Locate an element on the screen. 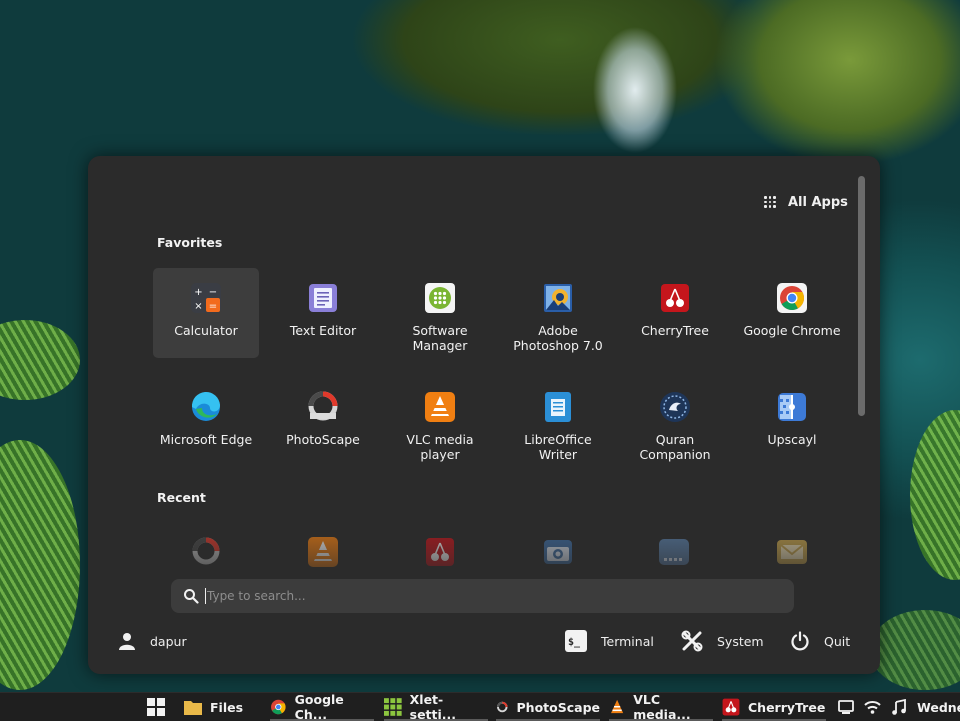  wifi-icon is located at coordinates (872, 707).